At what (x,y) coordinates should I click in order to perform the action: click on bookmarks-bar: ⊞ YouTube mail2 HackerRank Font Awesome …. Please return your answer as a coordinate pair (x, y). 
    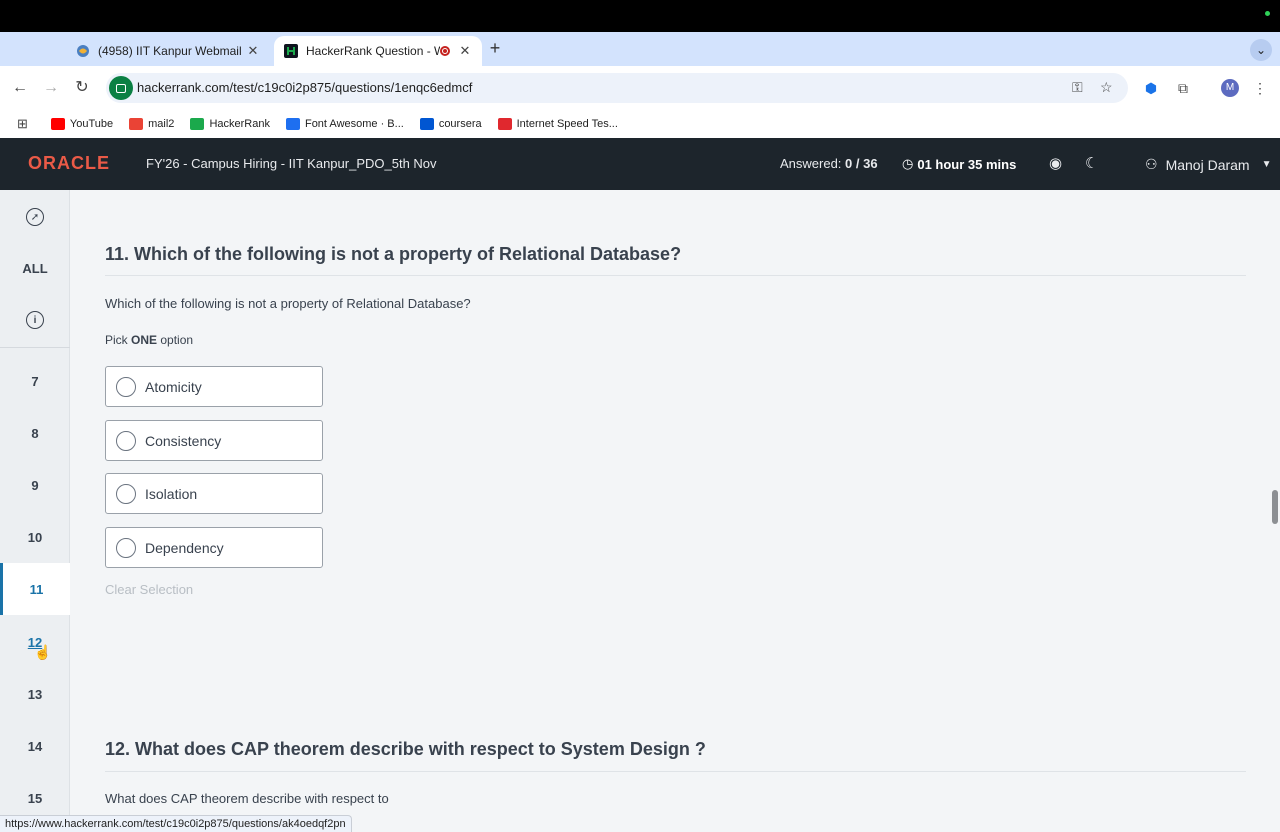
    Looking at the image, I should click on (640, 124).